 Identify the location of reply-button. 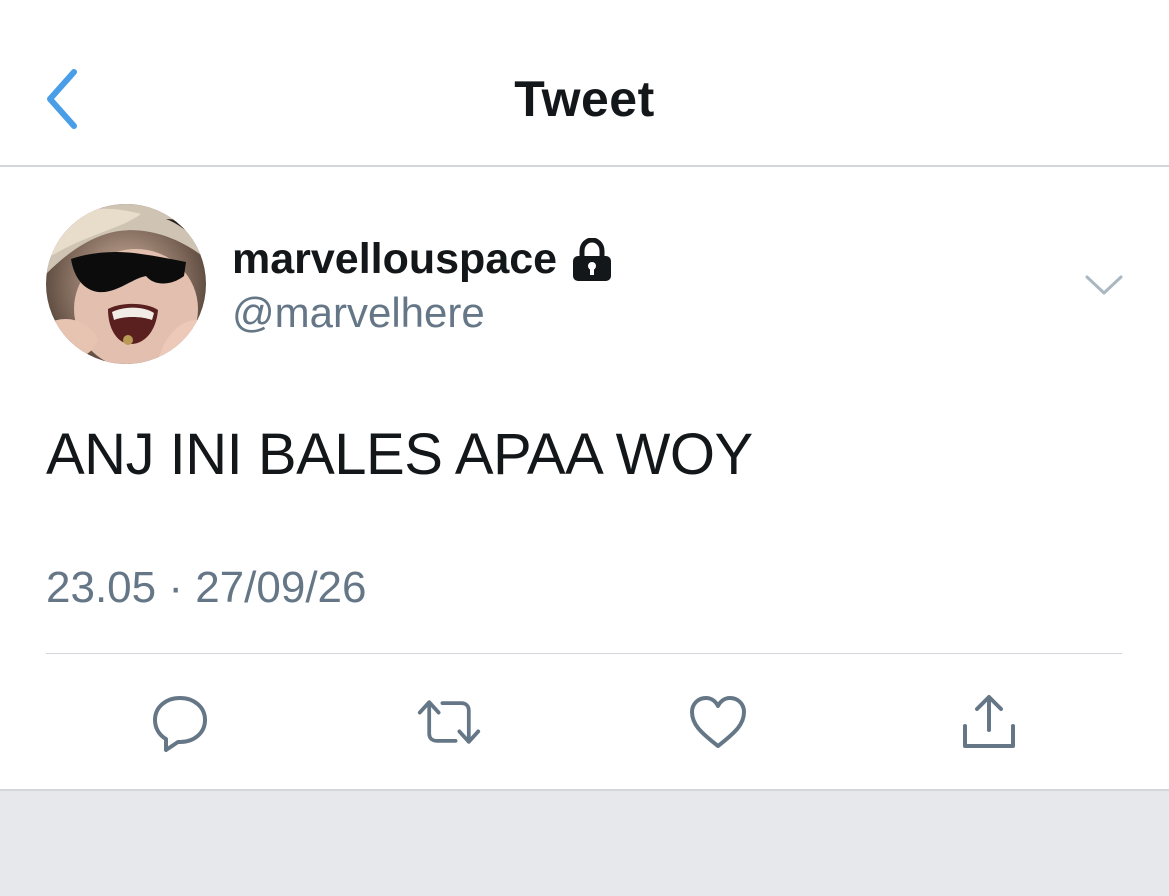
(180, 722).